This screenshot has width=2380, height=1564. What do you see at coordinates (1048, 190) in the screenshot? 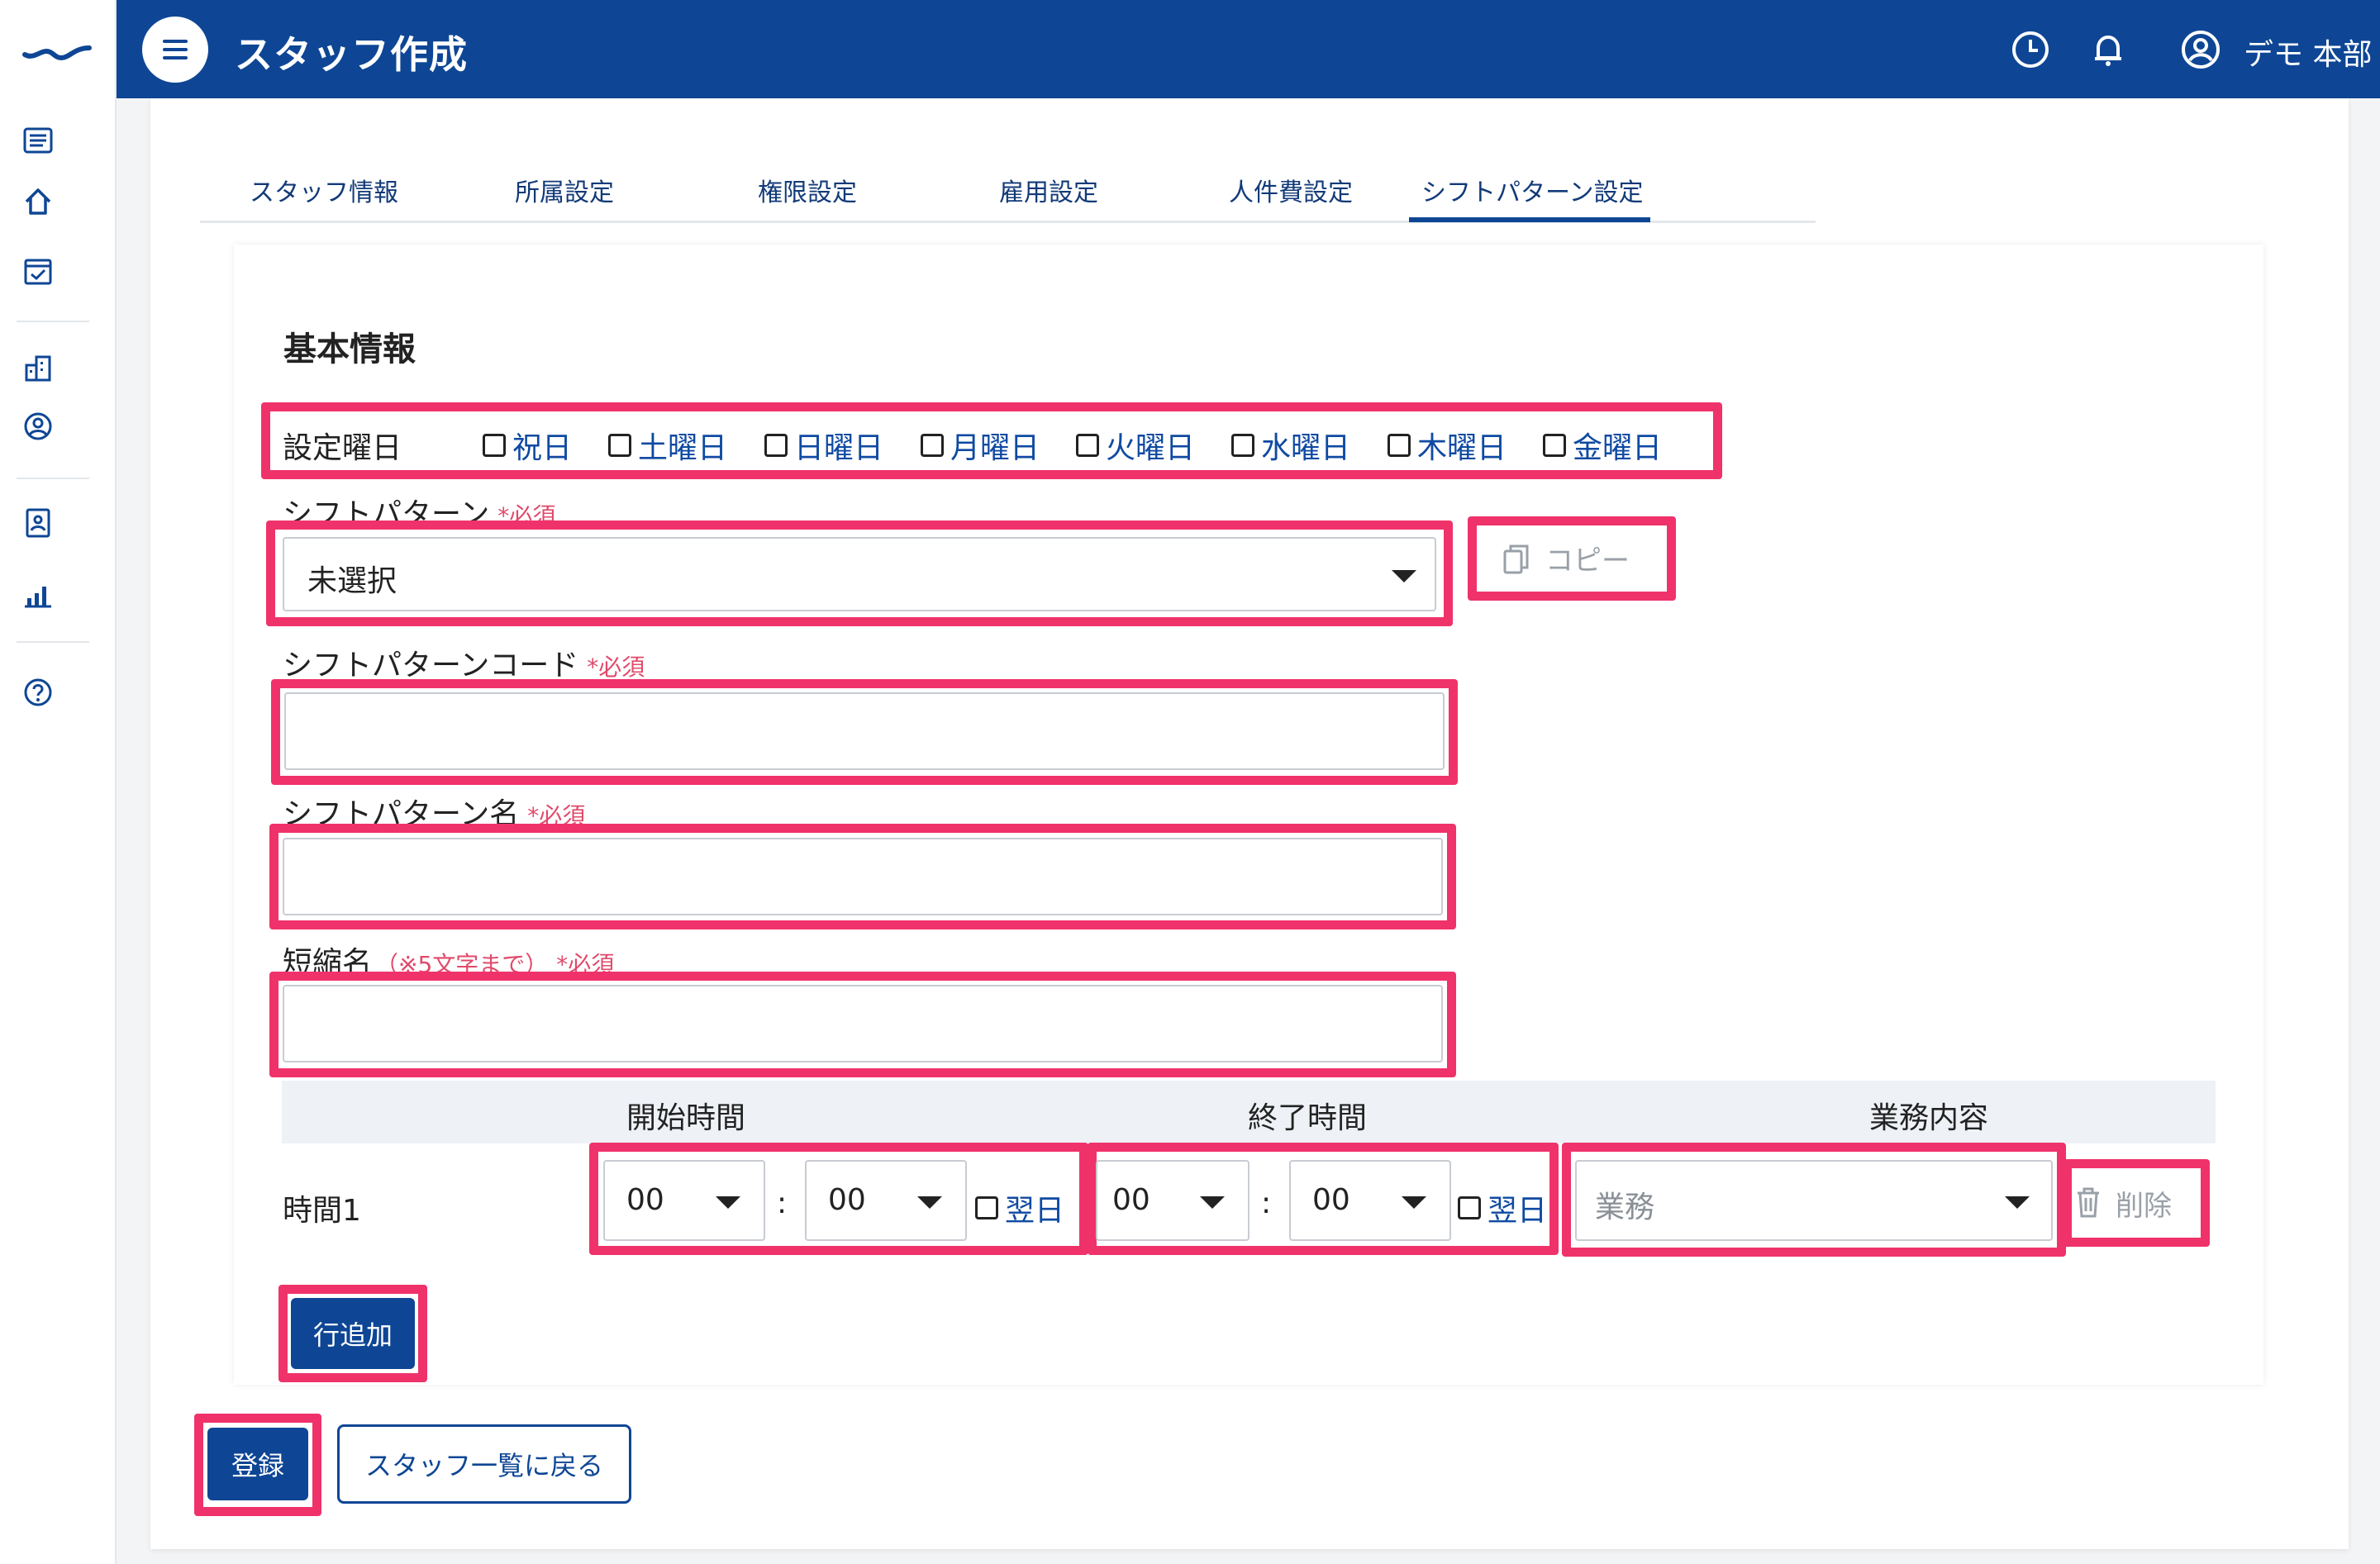
I see `tab-employment: 雇用設定` at bounding box center [1048, 190].